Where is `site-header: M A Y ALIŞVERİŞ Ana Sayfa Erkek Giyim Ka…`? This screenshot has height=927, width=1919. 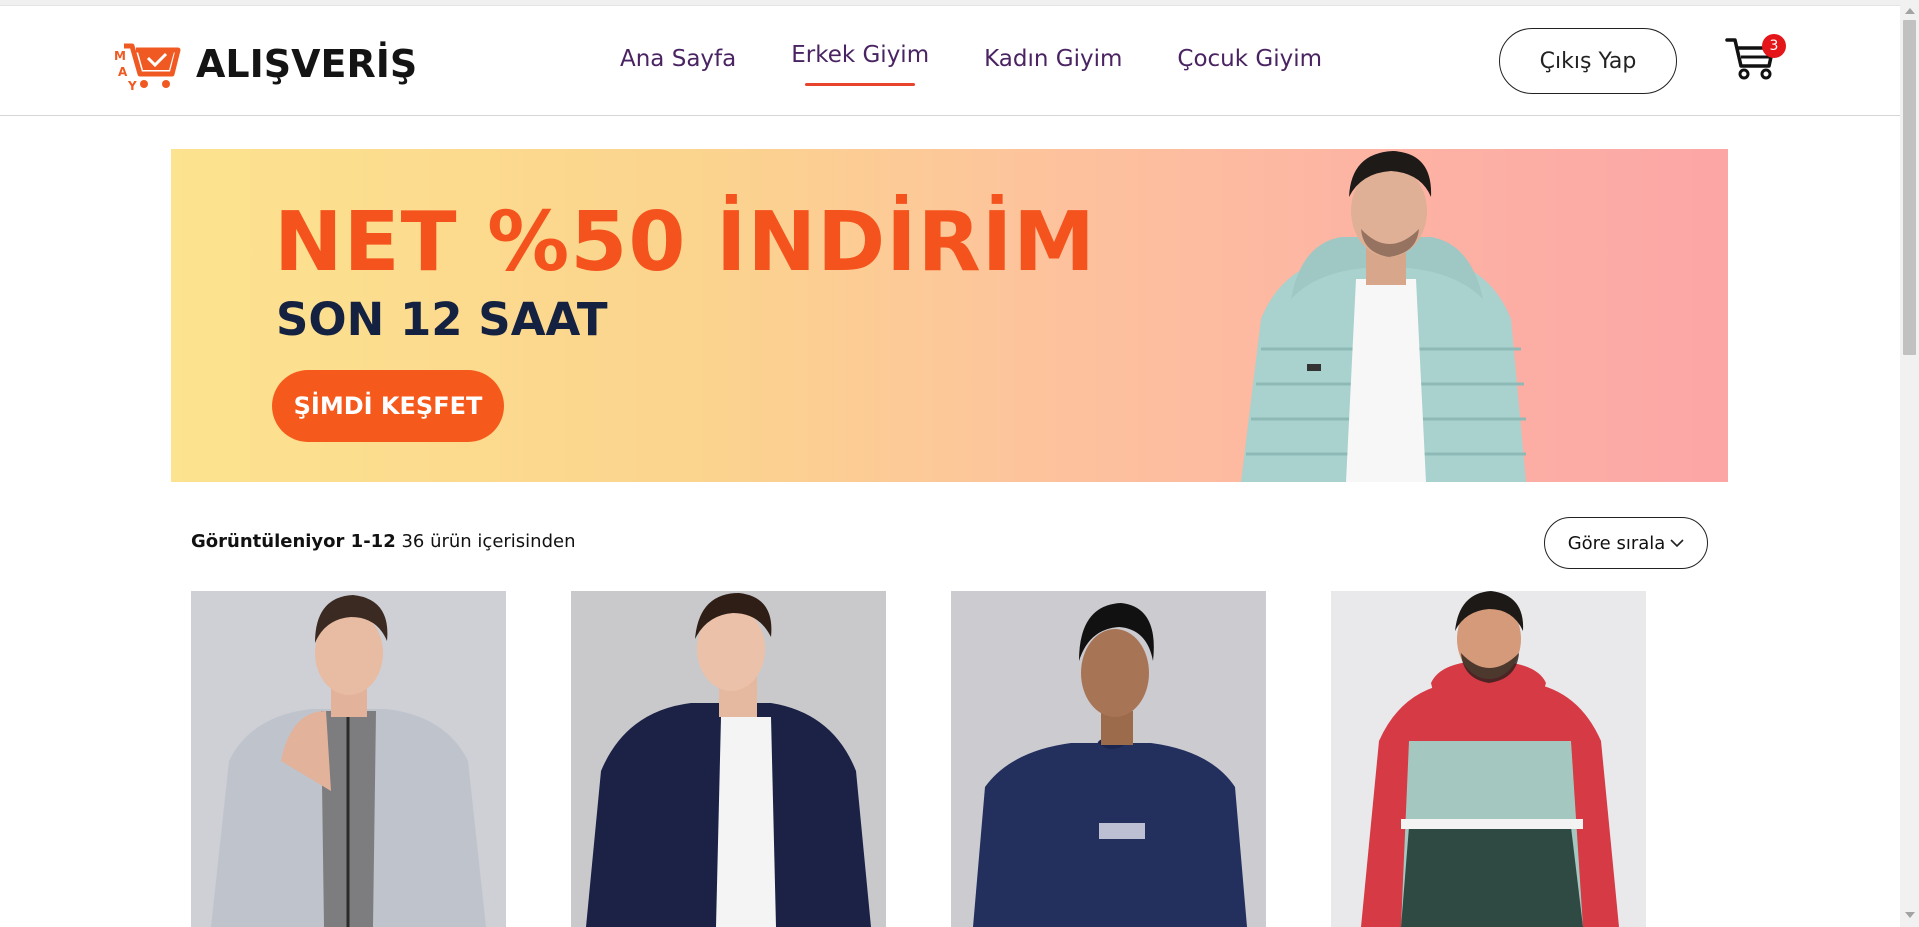 site-header: M A Y ALIŞVERİŞ Ana Sayfa Erkek Giyim Ka… is located at coordinates (950, 61).